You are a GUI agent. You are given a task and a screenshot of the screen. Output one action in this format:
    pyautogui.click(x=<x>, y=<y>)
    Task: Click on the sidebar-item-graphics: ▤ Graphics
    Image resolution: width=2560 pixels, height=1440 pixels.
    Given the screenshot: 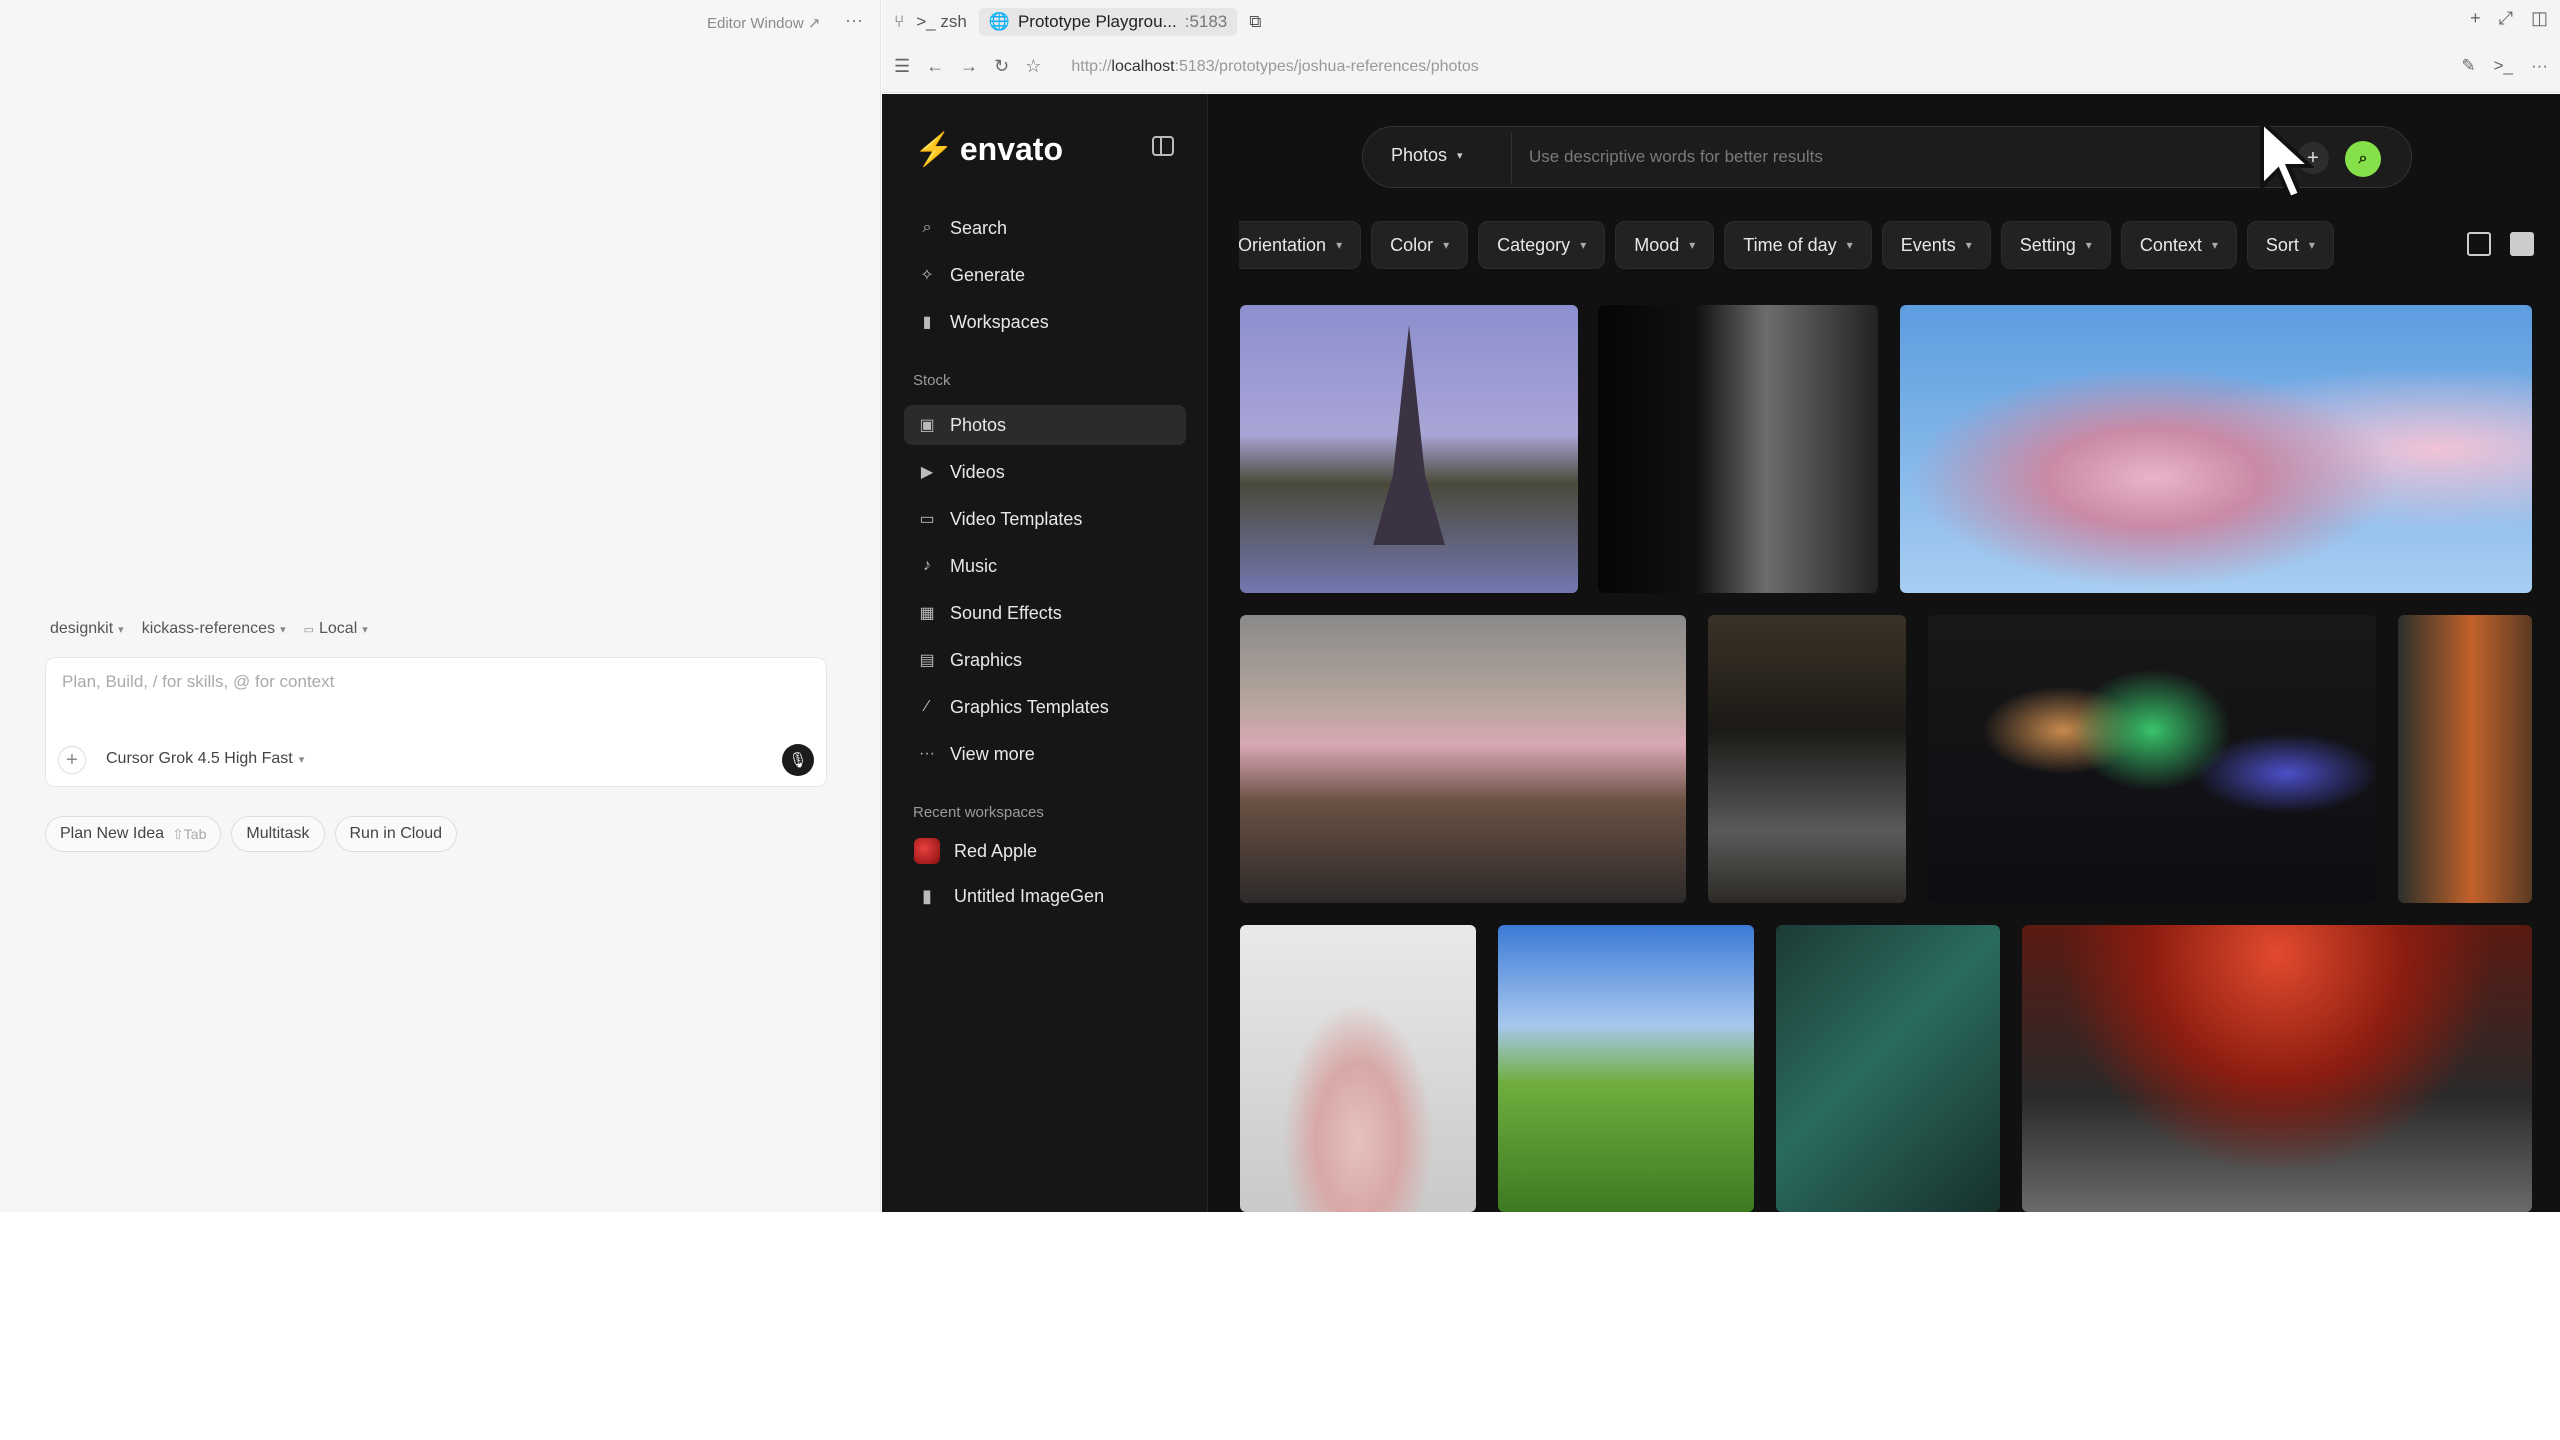 What is the action you would take?
    pyautogui.click(x=1045, y=660)
    